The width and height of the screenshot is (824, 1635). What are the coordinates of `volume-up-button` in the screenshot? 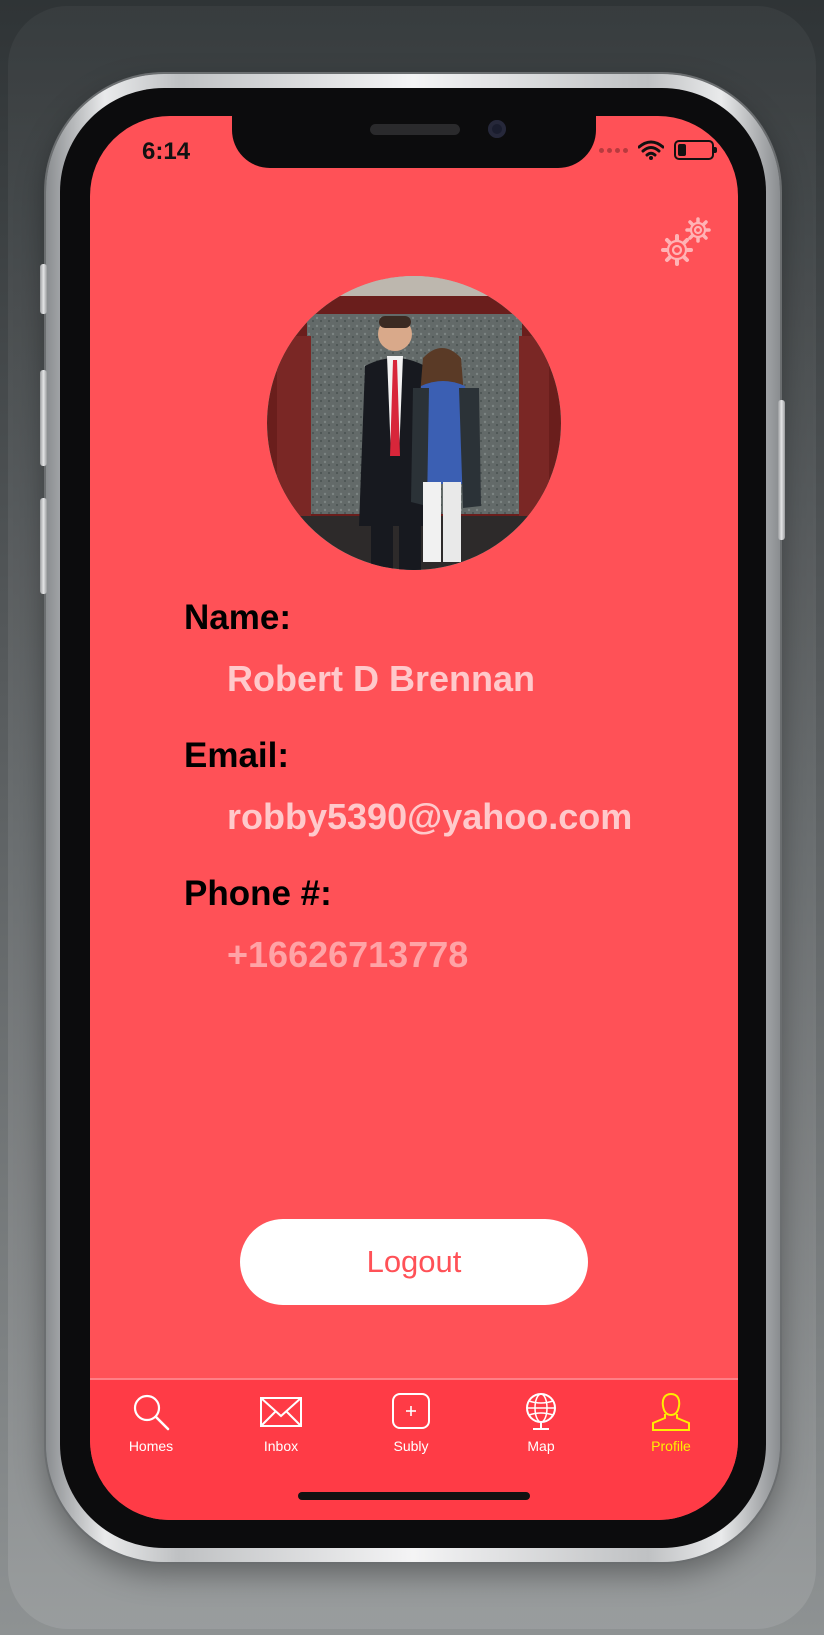 It's located at (43, 418).